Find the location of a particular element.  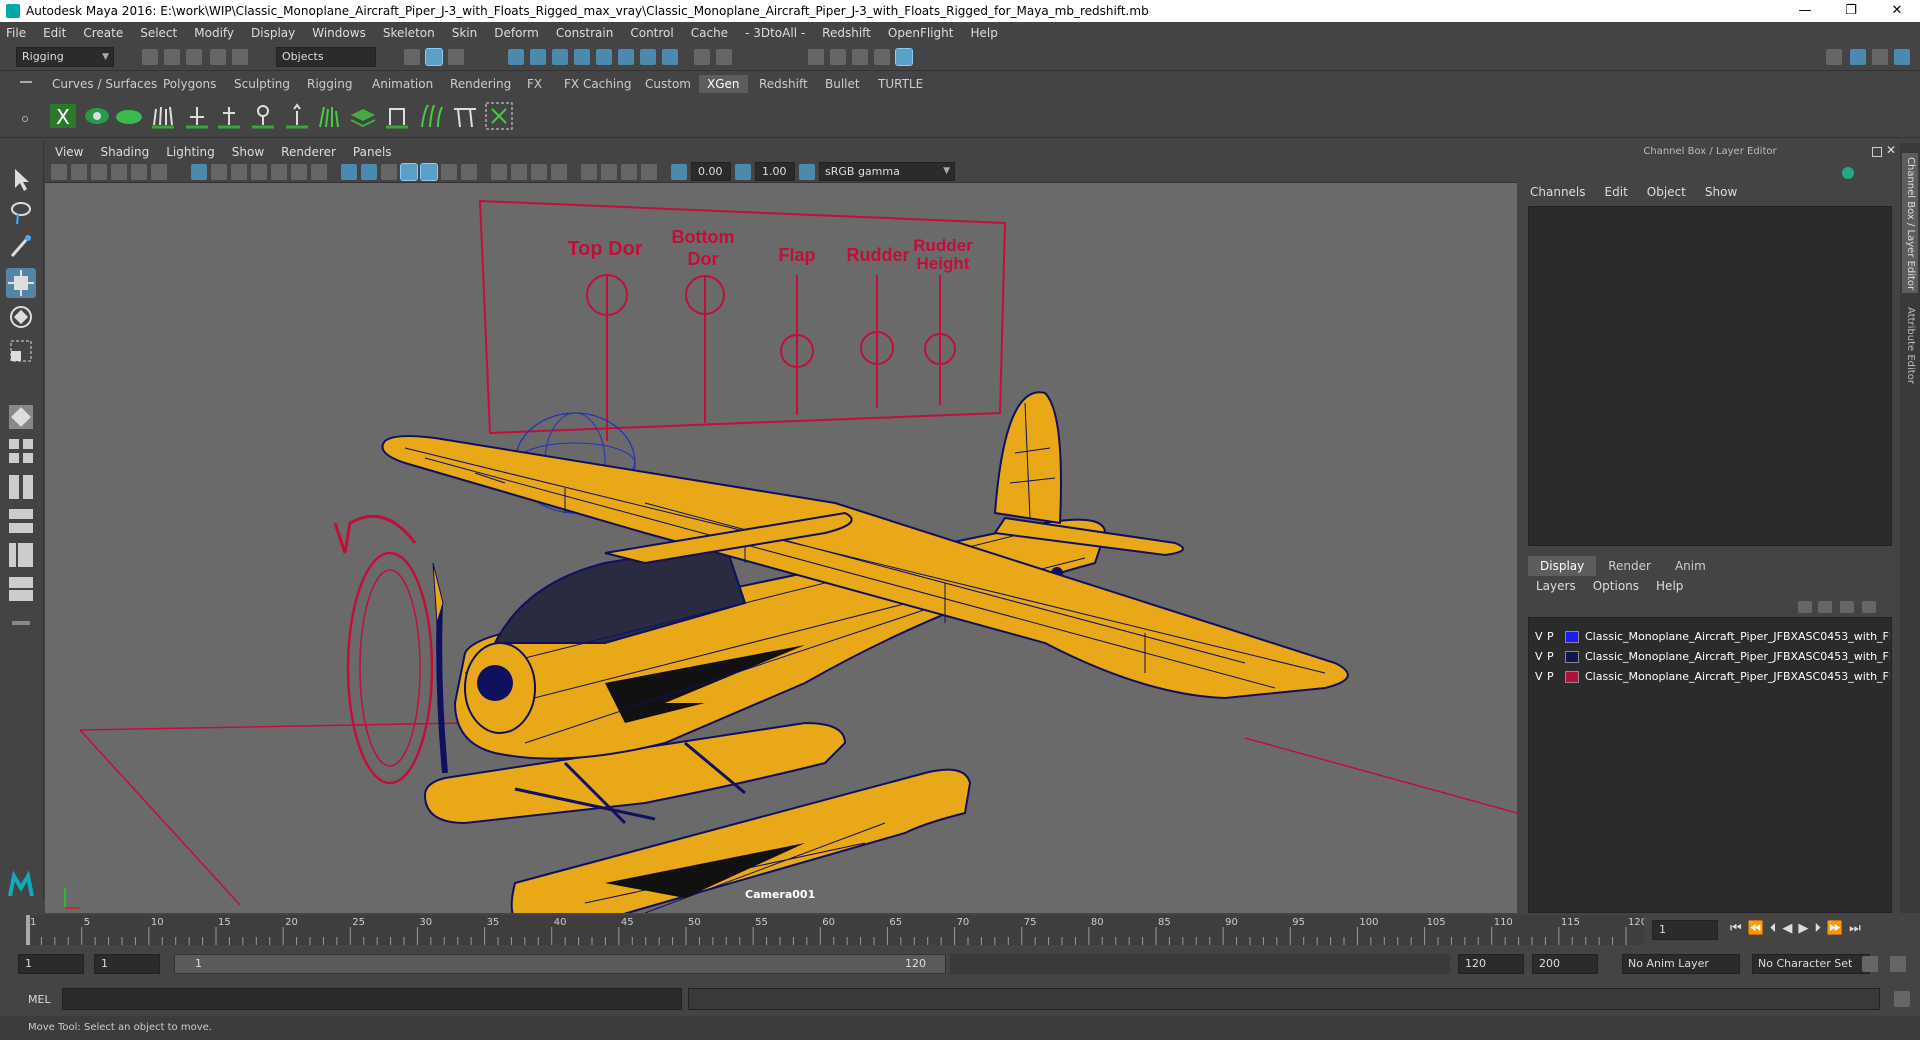

snap-grid-icon is located at coordinates (516, 57).